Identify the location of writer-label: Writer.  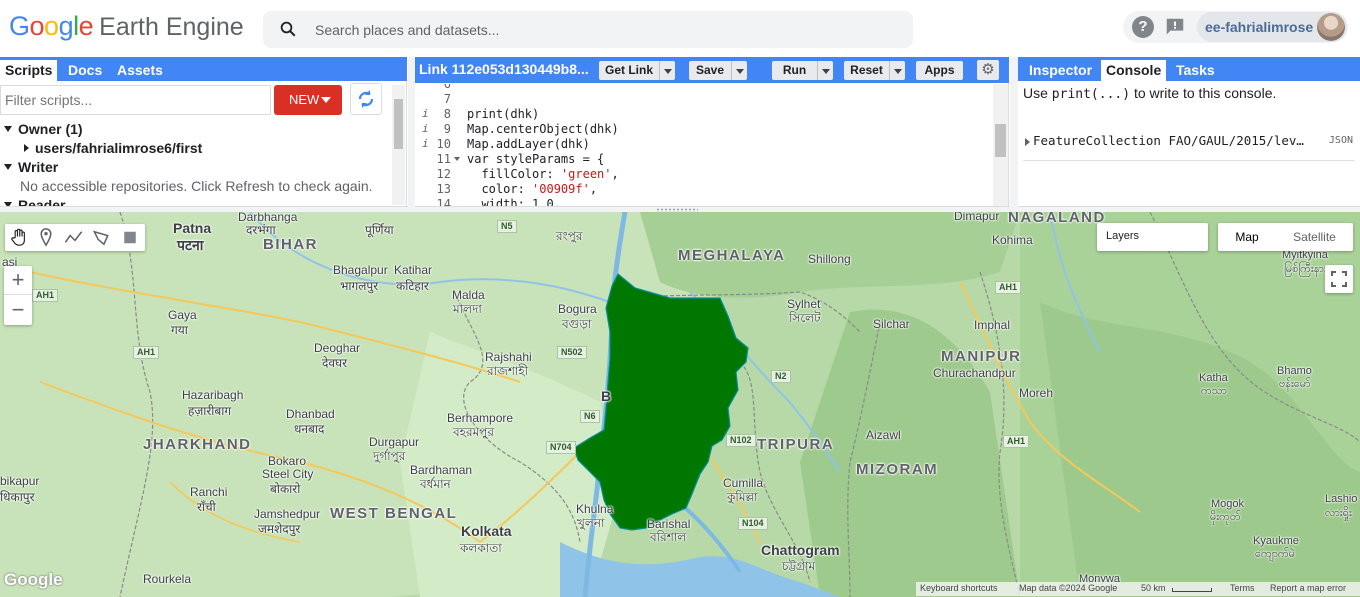
(38, 167).